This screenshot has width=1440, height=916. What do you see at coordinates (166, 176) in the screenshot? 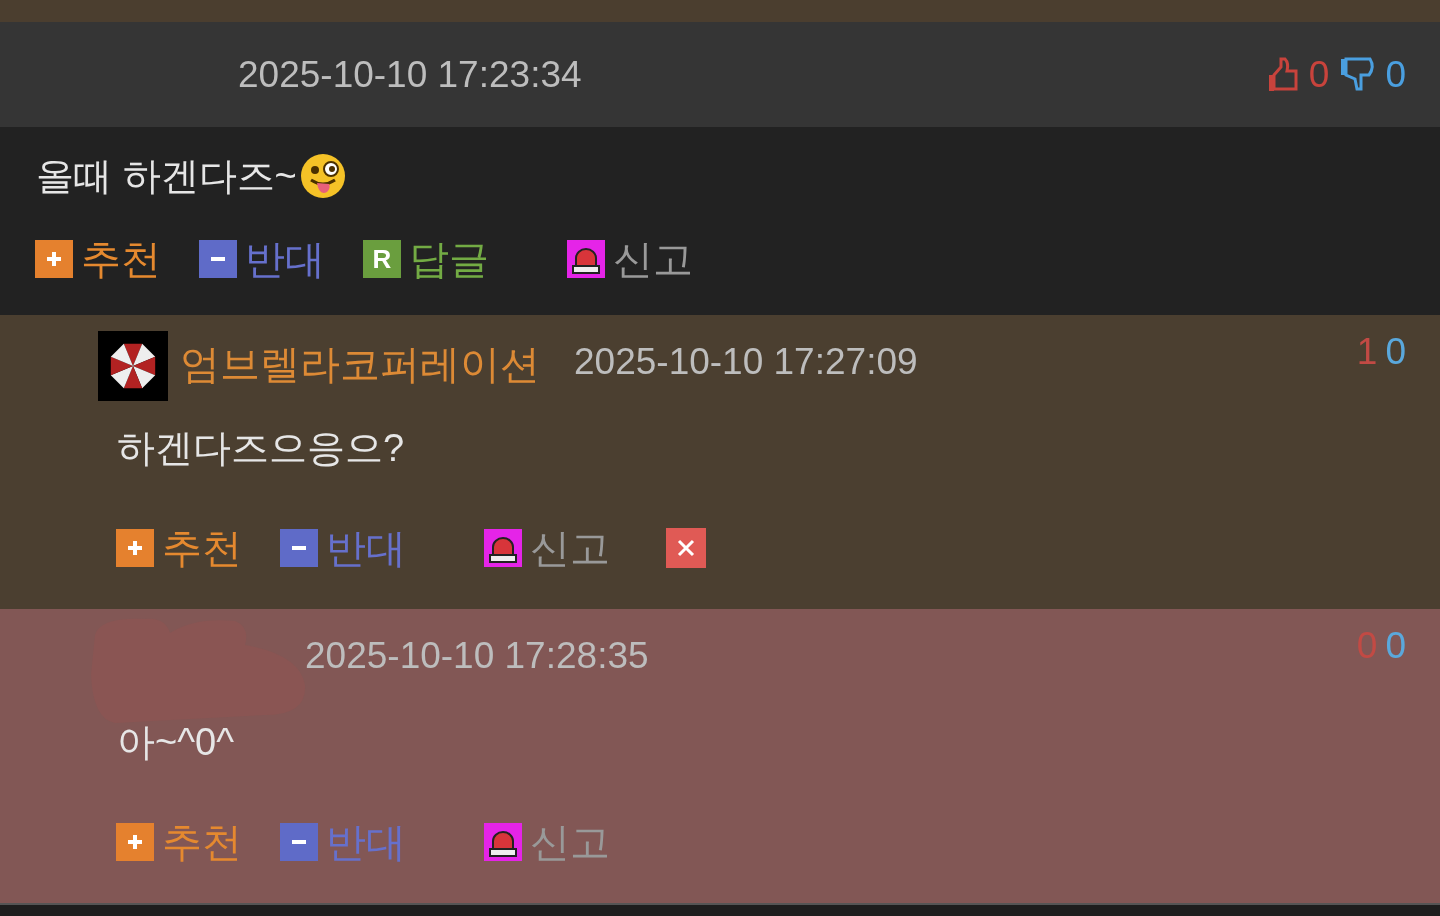
I see `comment-text: 올때 하겐다즈~` at bounding box center [166, 176].